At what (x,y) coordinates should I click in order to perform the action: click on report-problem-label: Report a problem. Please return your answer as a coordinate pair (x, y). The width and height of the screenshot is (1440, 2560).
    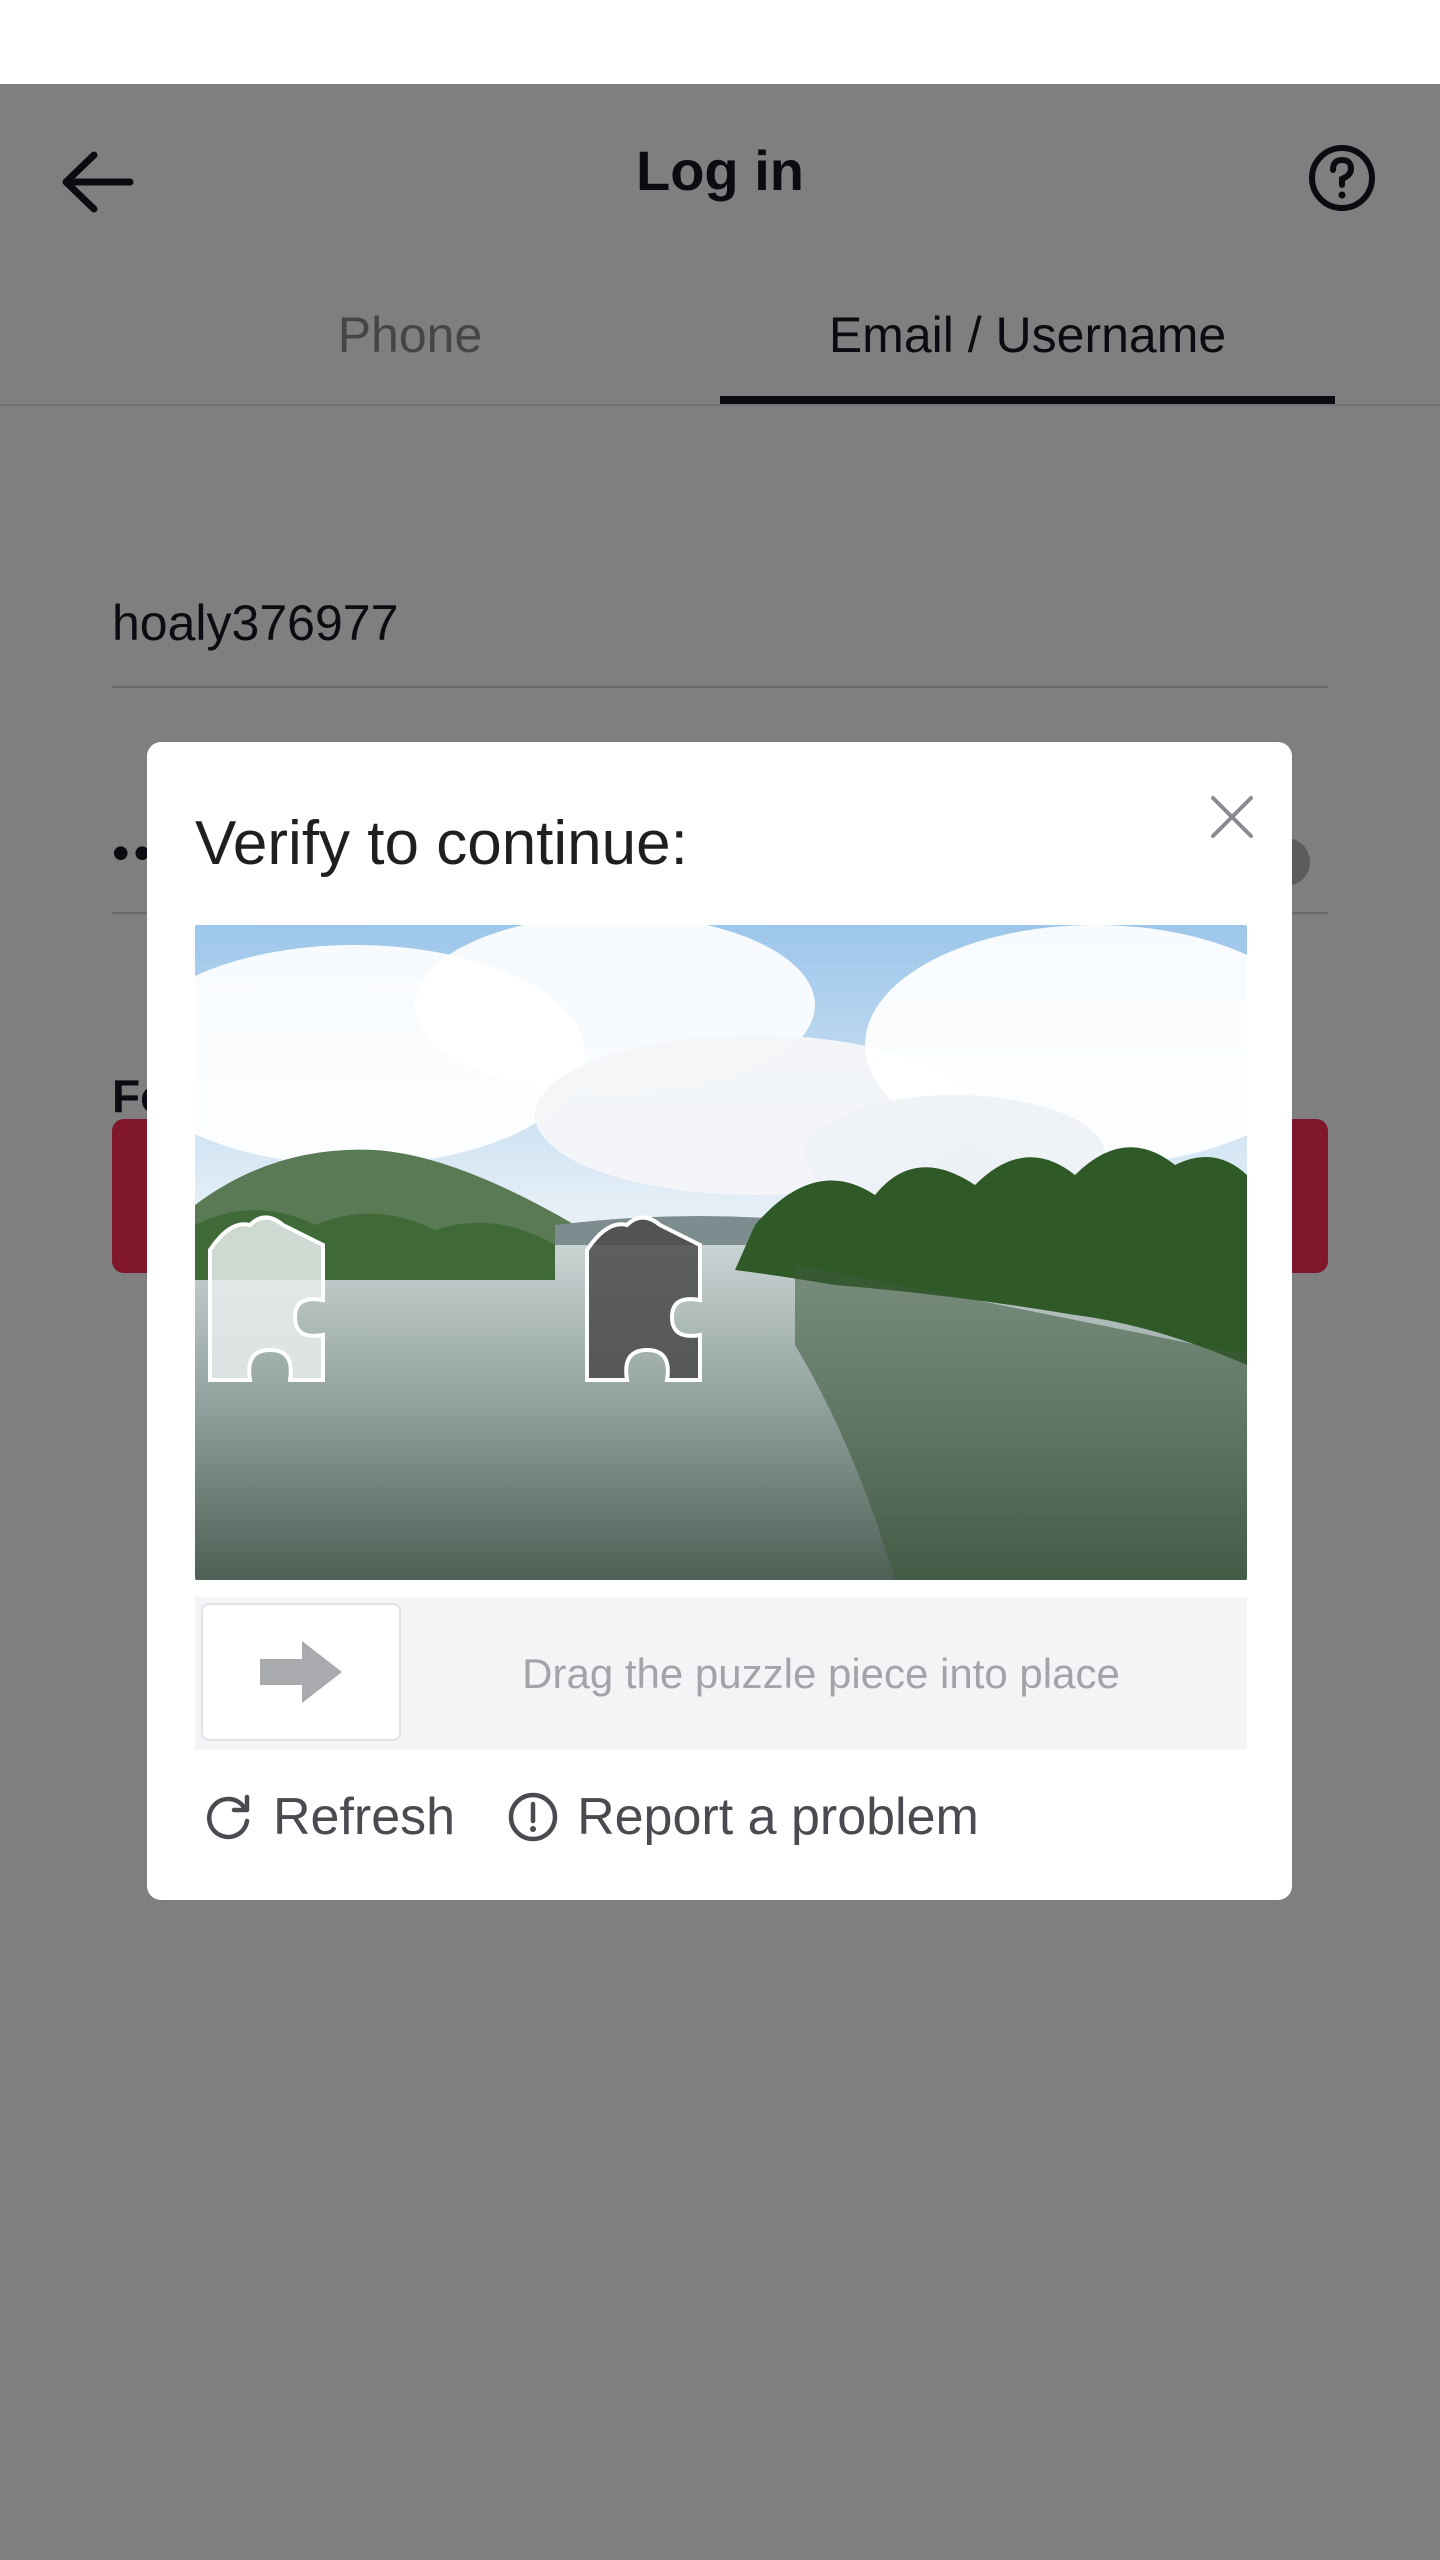
    Looking at the image, I should click on (778, 1817).